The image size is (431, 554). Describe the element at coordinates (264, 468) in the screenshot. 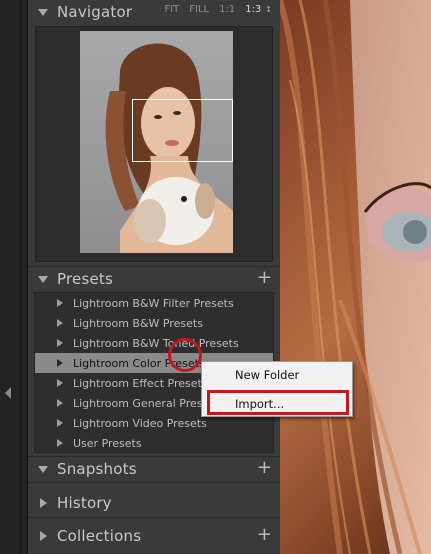

I see `add-snapshot-icon: +` at that location.